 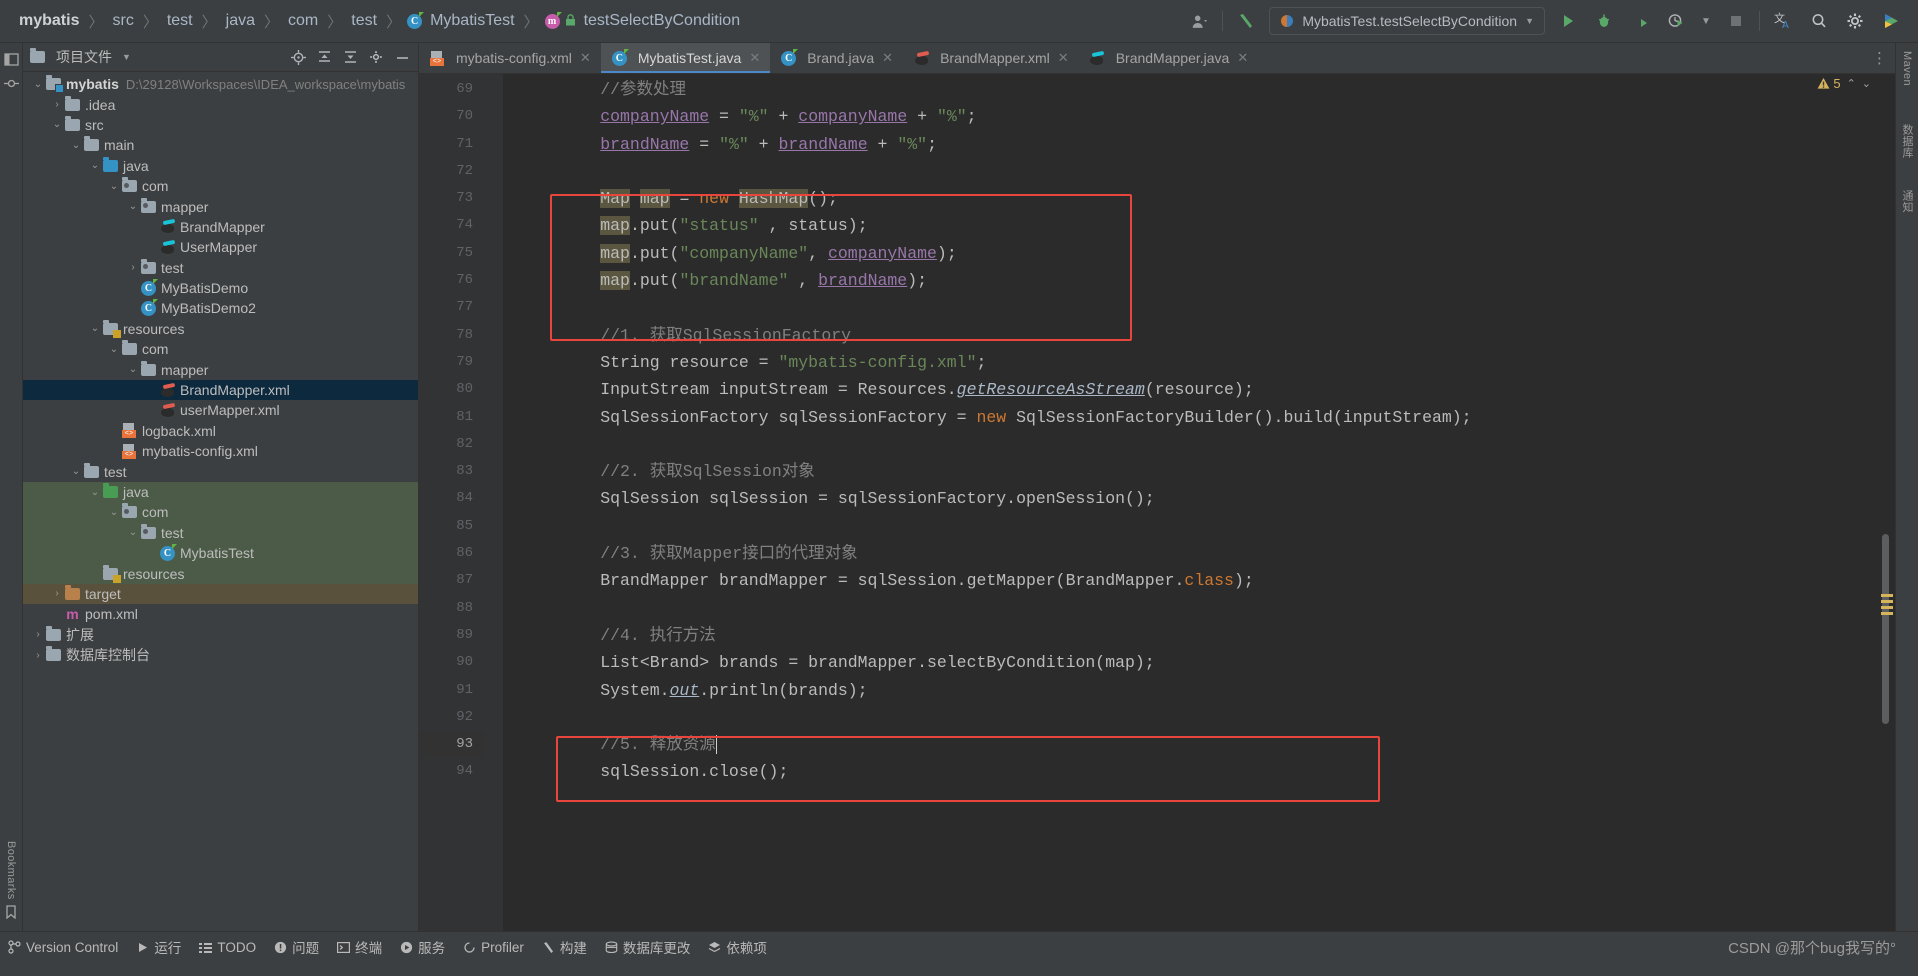 What do you see at coordinates (452, 280) in the screenshot?
I see `line-number: 76` at bounding box center [452, 280].